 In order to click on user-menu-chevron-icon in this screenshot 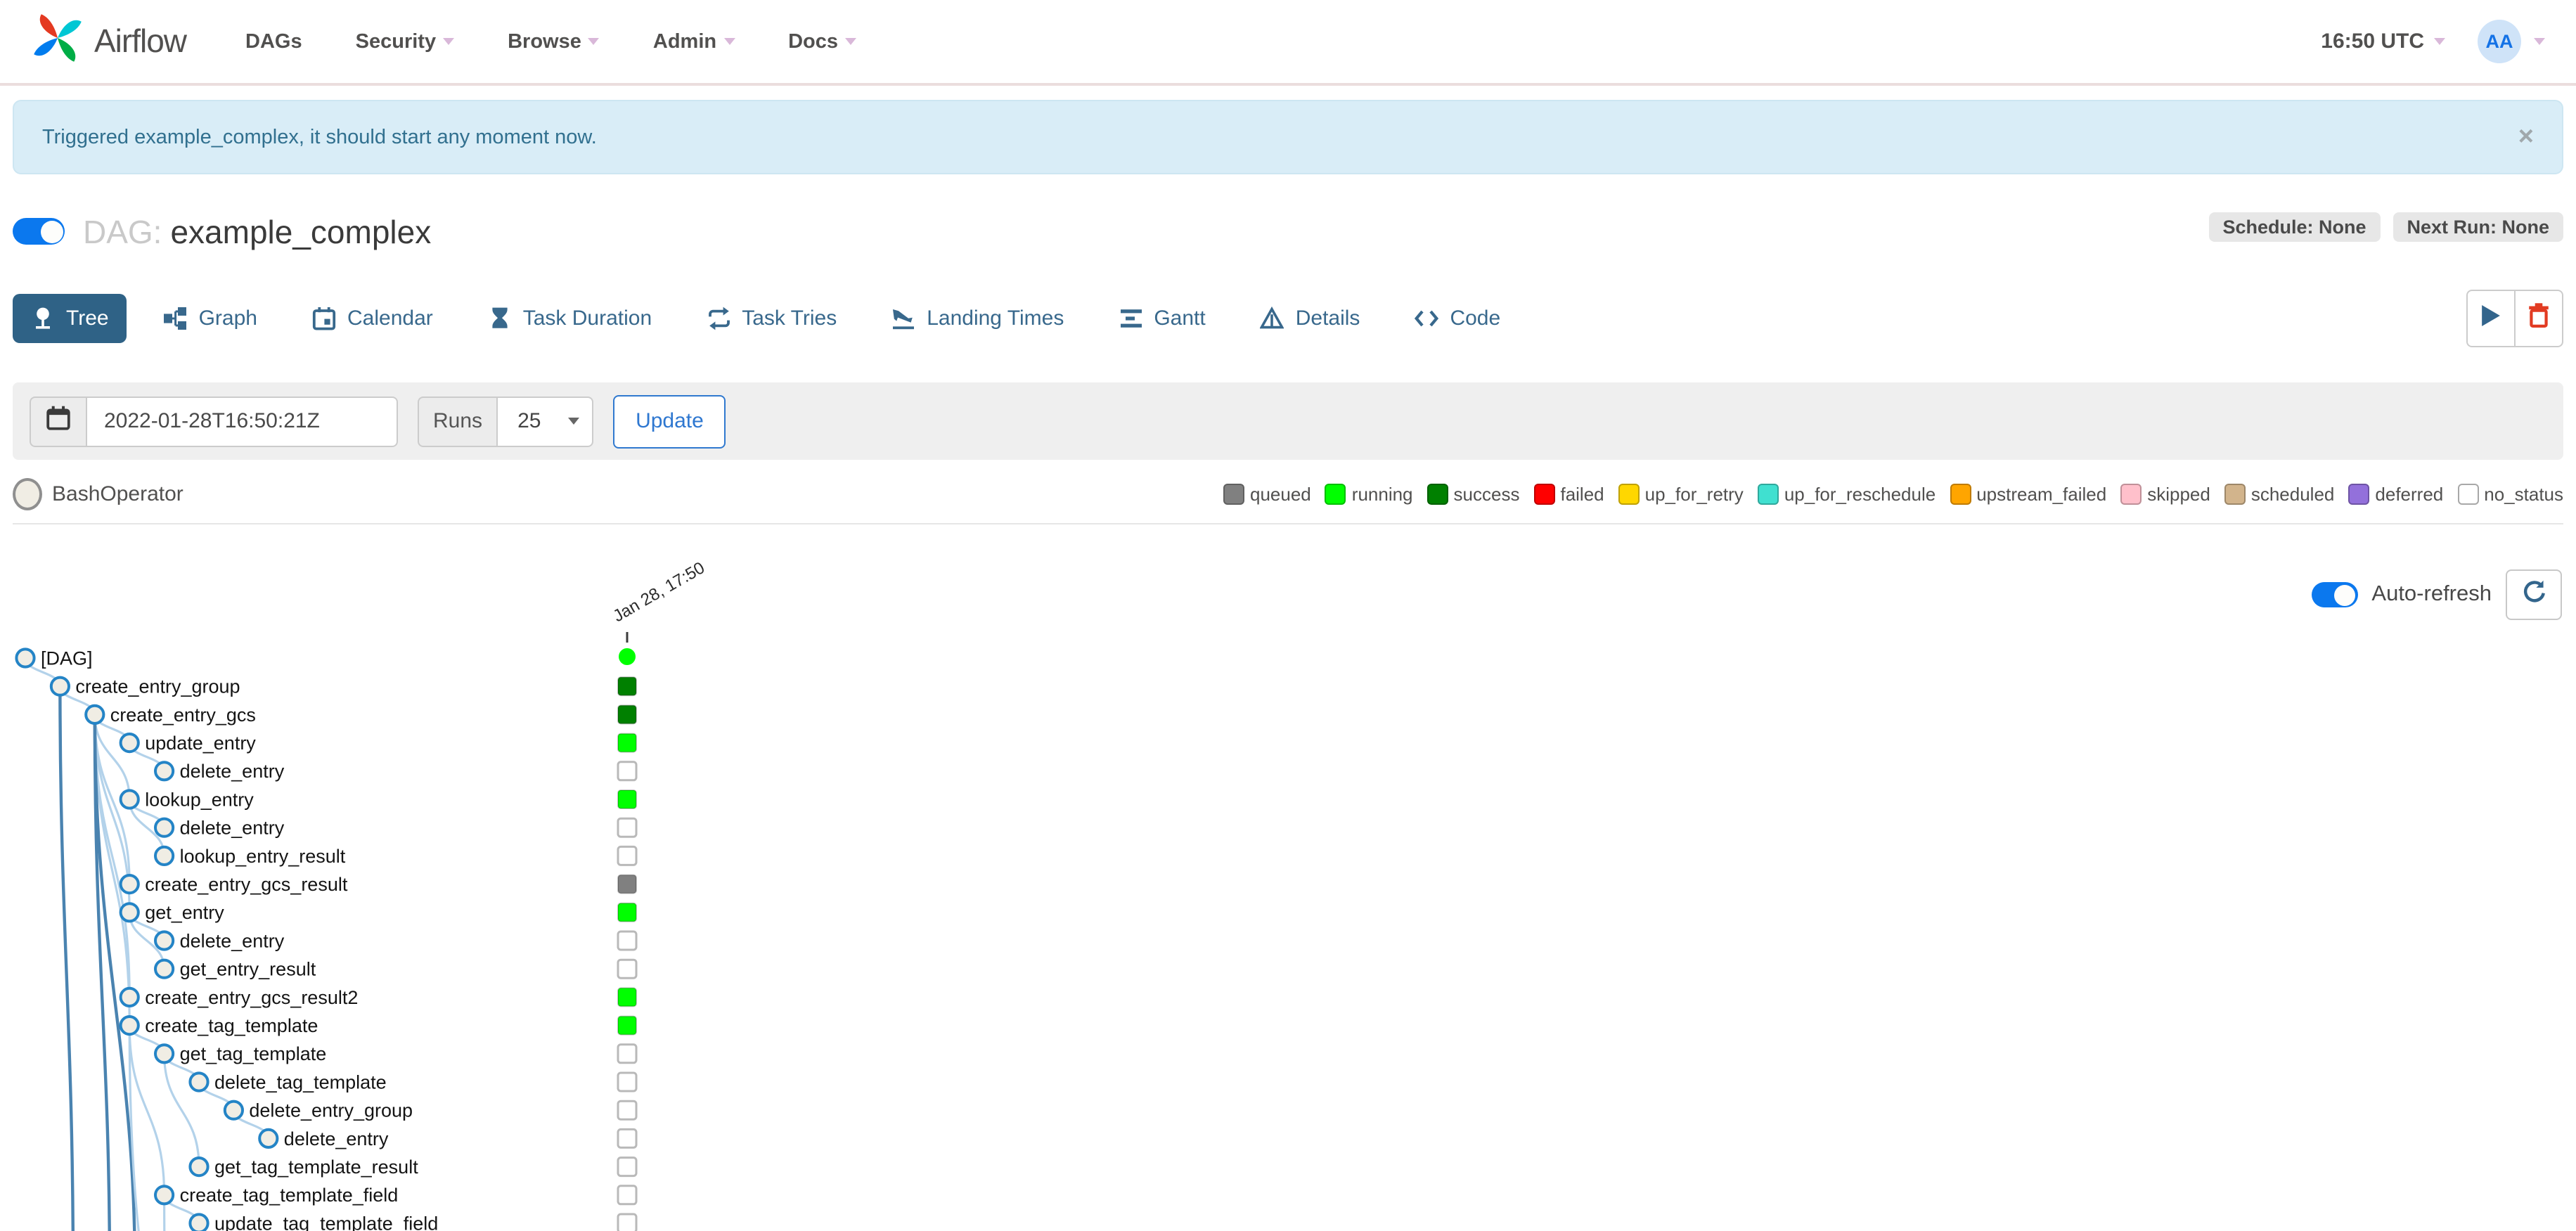, I will do `click(2539, 41)`.